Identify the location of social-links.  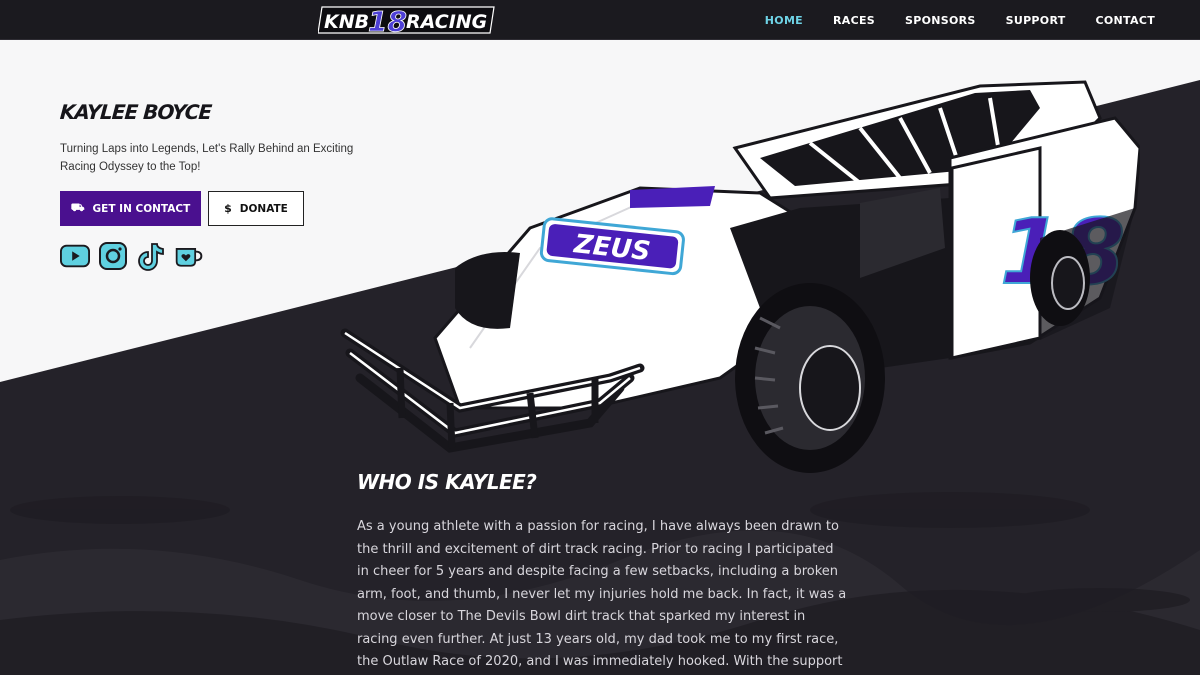
(132, 256).